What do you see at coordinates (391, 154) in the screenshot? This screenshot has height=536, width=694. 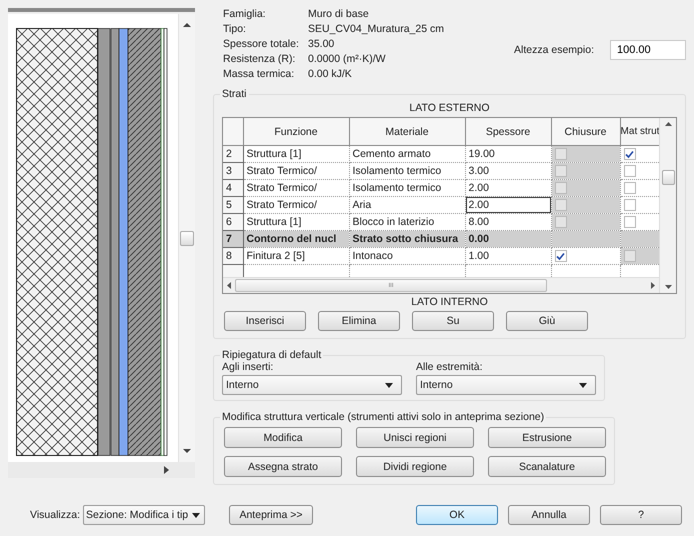 I see `table-cell: Cemento armato` at bounding box center [391, 154].